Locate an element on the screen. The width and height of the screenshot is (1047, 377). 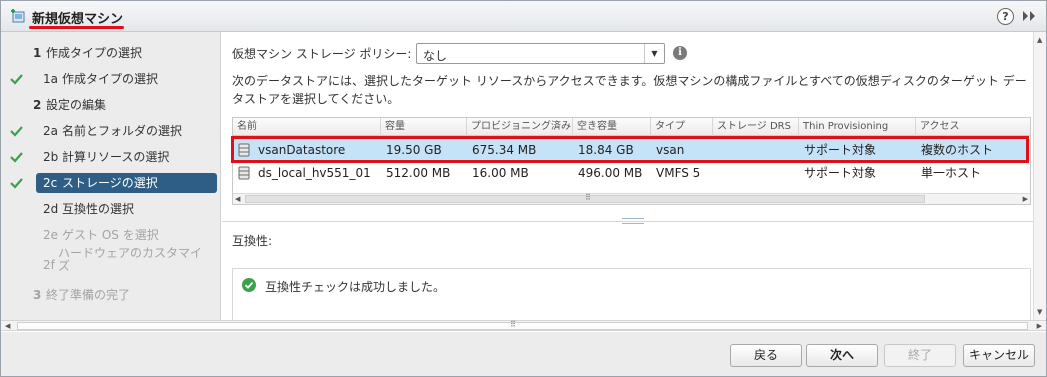
step-label: ゲスト OS を選択 is located at coordinates (110, 235).